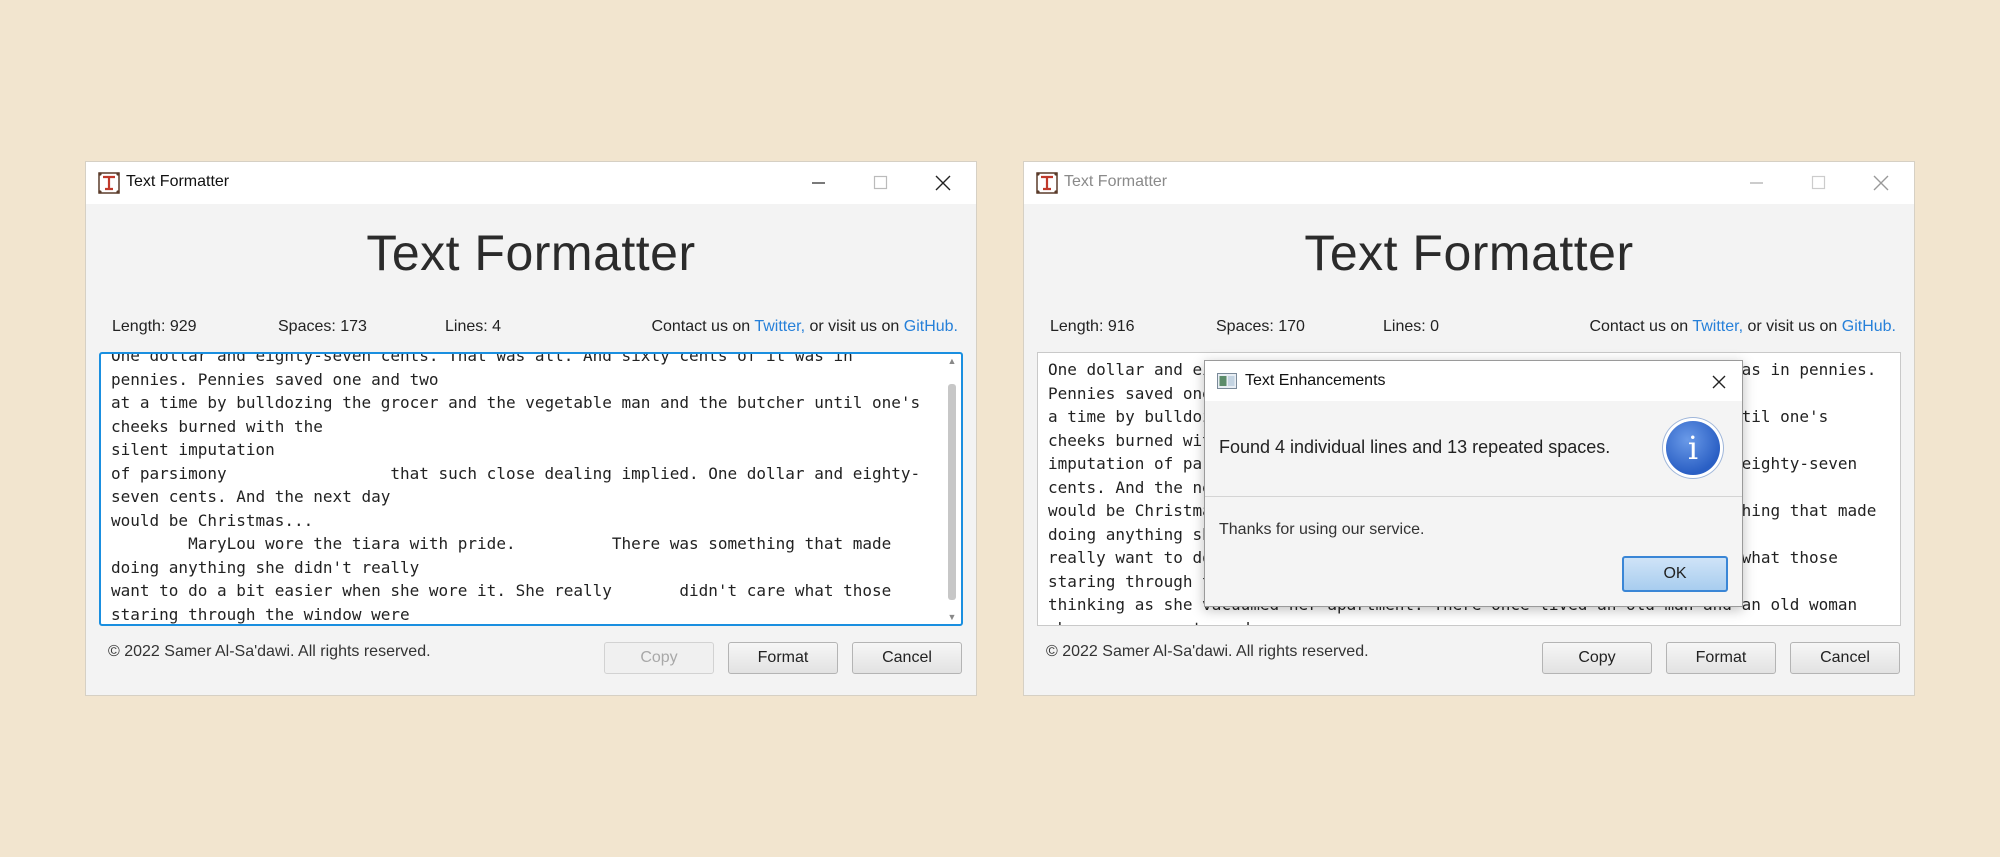  I want to click on scroll-down-icon: ▼, so click(952, 617).